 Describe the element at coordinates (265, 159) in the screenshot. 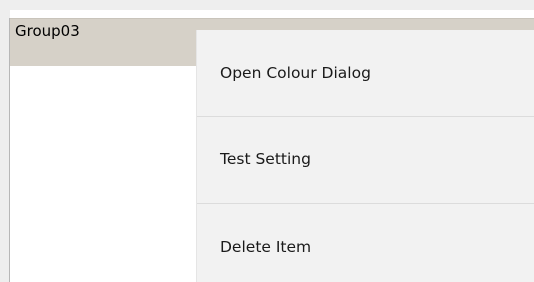

I see `menu-item-label: Test Setting` at that location.